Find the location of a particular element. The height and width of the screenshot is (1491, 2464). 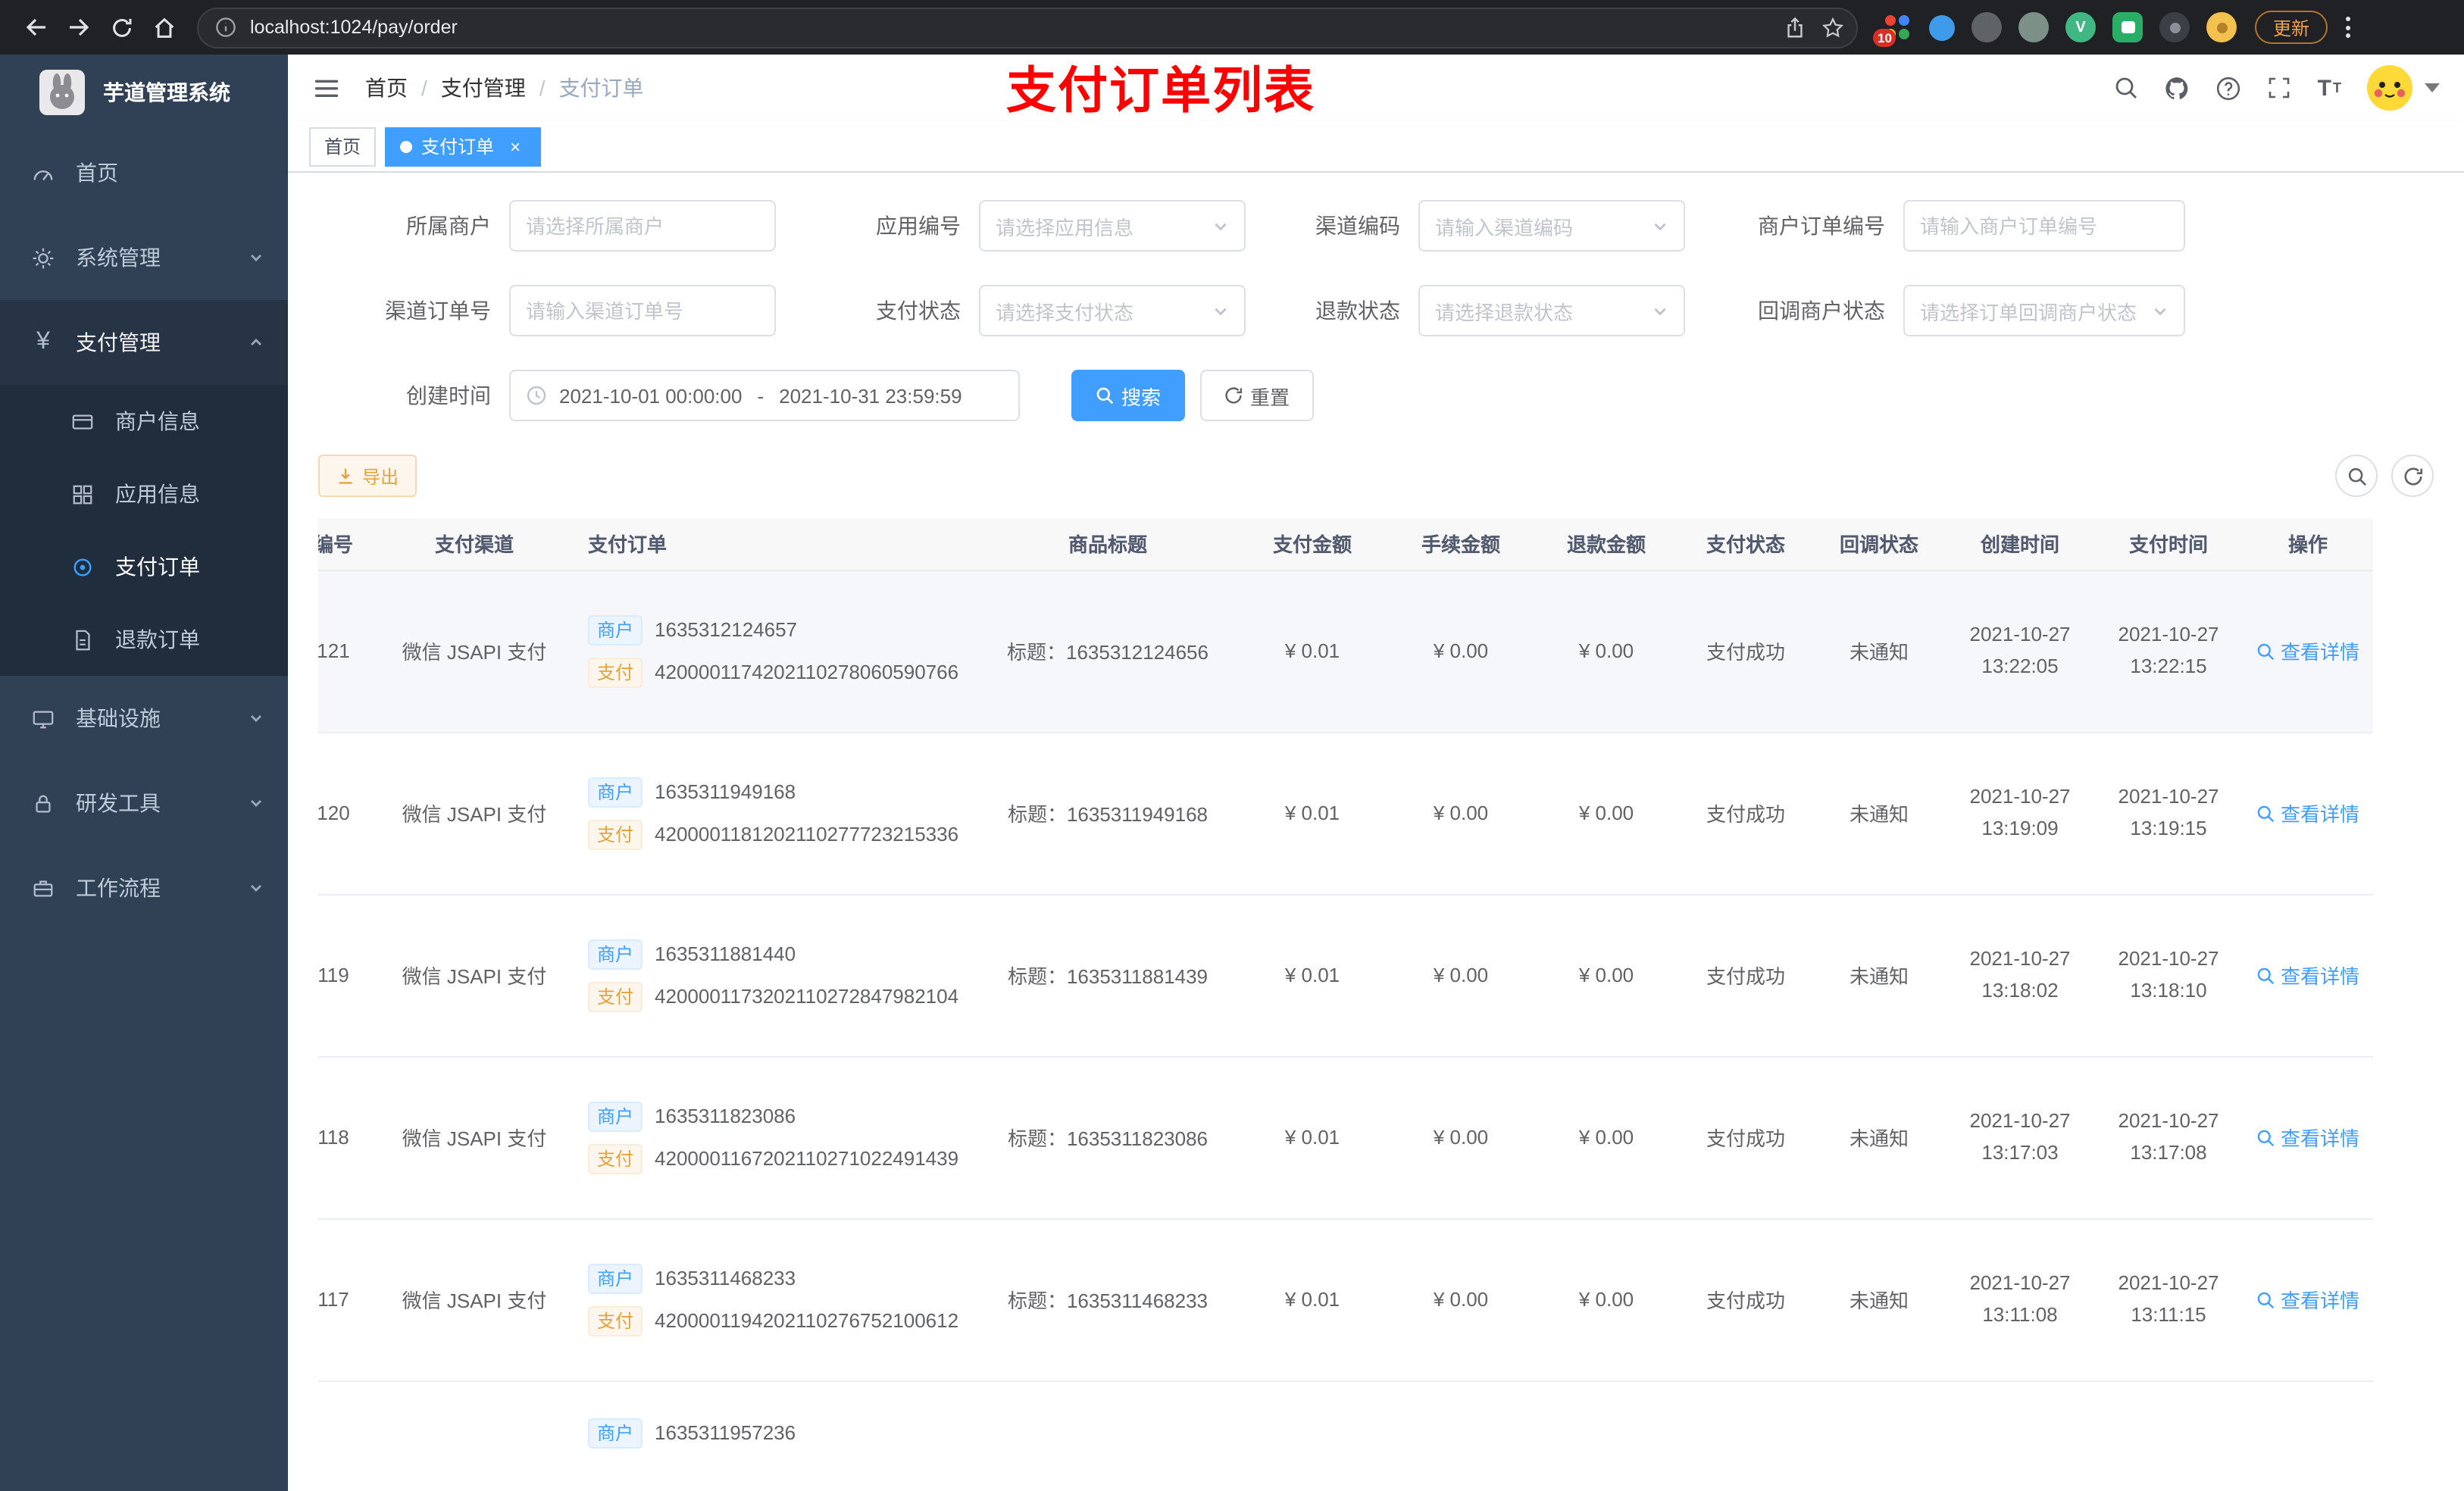

sidebar-item-infra: 基础设施 is located at coordinates (144, 718).